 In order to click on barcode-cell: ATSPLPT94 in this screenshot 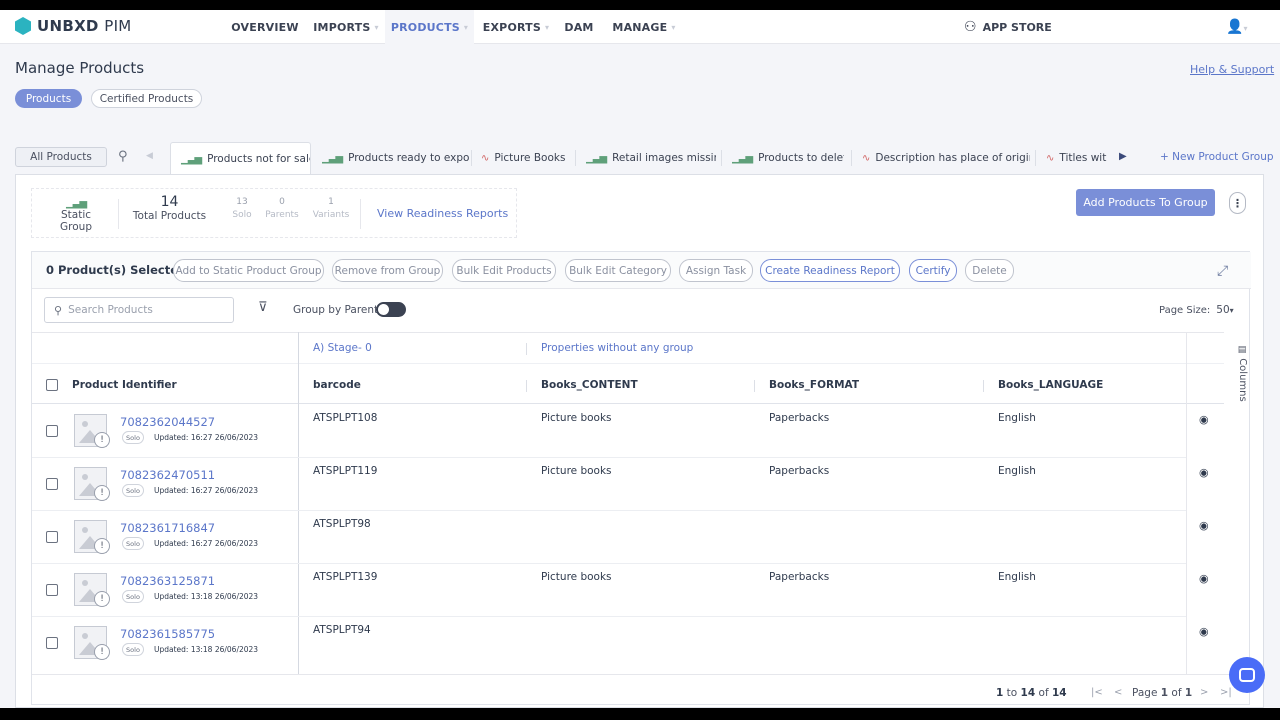, I will do `click(342, 630)`.